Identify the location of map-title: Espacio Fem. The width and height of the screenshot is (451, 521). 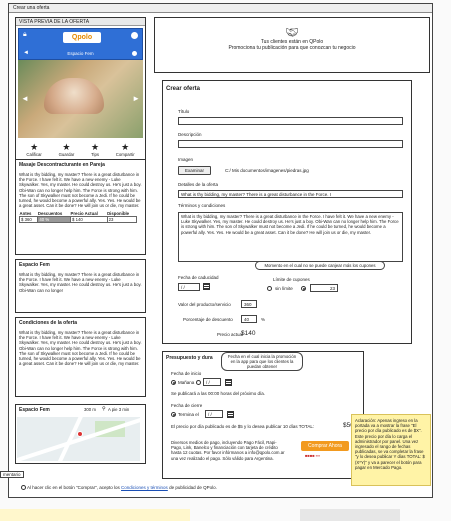
(34, 410).